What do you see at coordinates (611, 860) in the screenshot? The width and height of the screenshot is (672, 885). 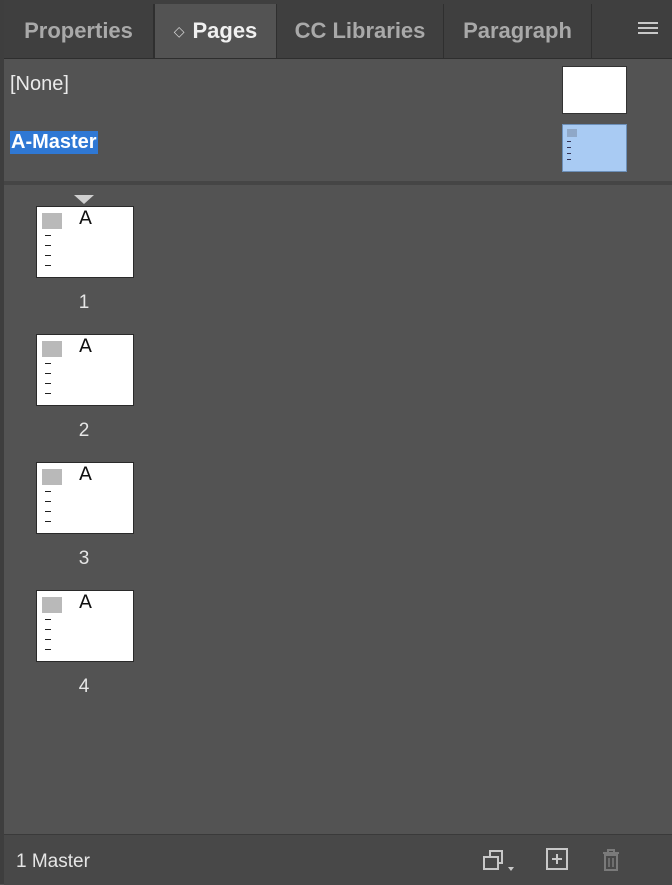 I see `trash-icon` at bounding box center [611, 860].